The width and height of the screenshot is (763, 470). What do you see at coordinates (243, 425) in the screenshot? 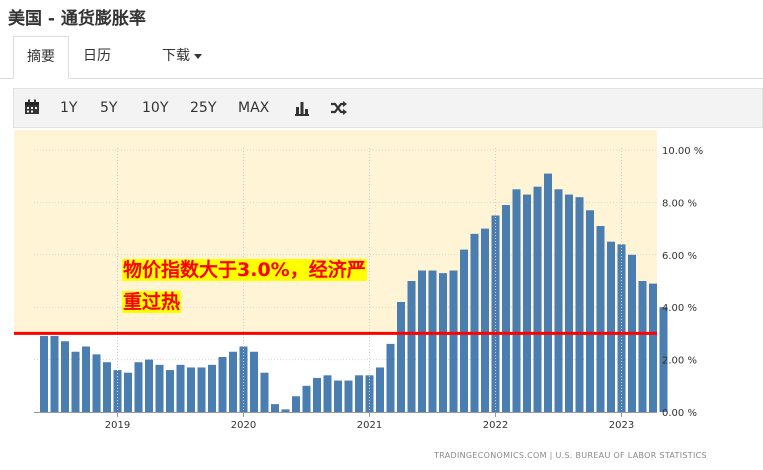
I see `x-tick-label: 2020` at bounding box center [243, 425].